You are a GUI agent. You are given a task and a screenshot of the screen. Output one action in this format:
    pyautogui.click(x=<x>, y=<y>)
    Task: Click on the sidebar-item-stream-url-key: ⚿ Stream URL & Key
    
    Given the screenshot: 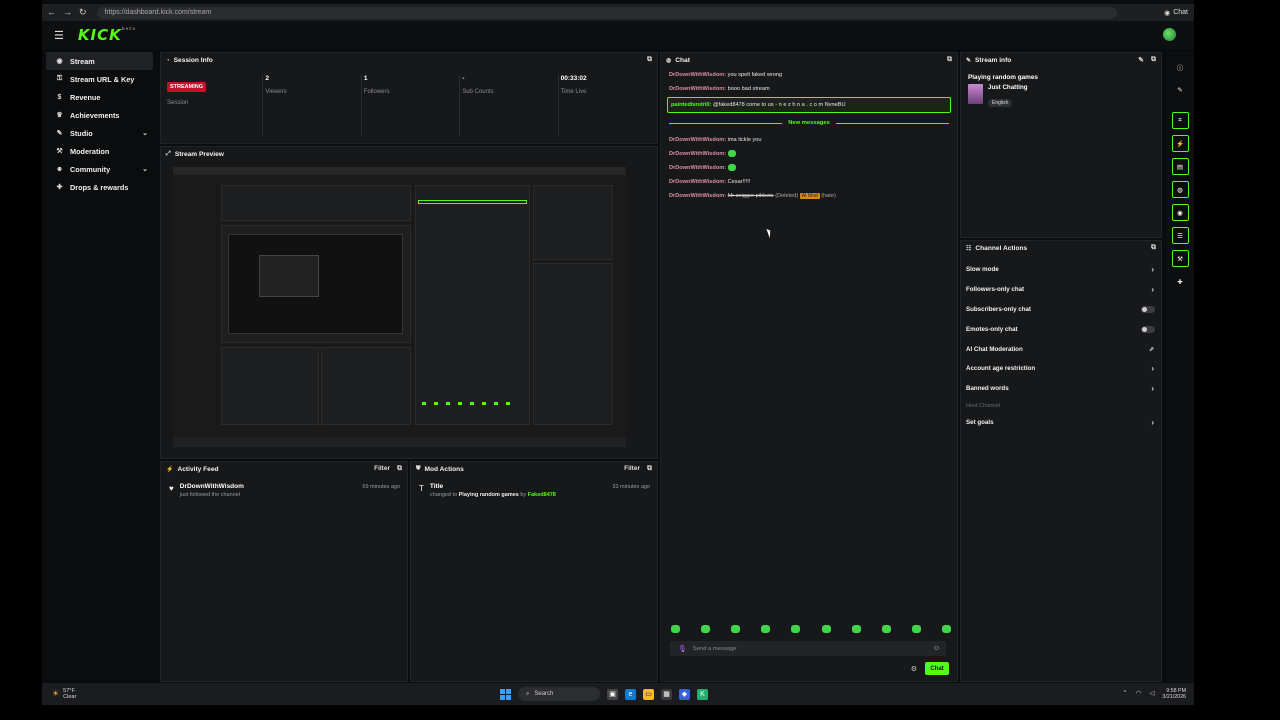 What is the action you would take?
    pyautogui.click(x=99, y=79)
    